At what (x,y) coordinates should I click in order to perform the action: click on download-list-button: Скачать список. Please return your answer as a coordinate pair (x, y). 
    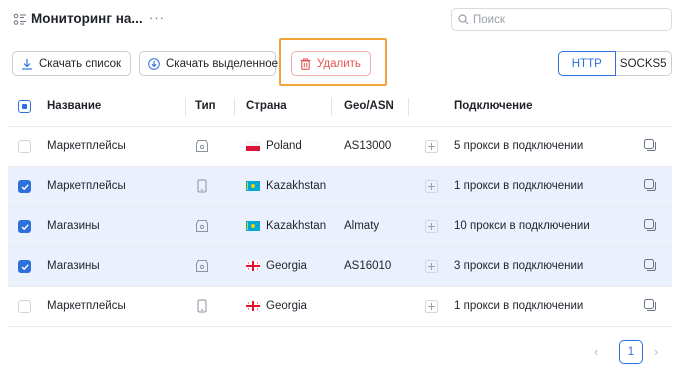
    Looking at the image, I should click on (71, 63).